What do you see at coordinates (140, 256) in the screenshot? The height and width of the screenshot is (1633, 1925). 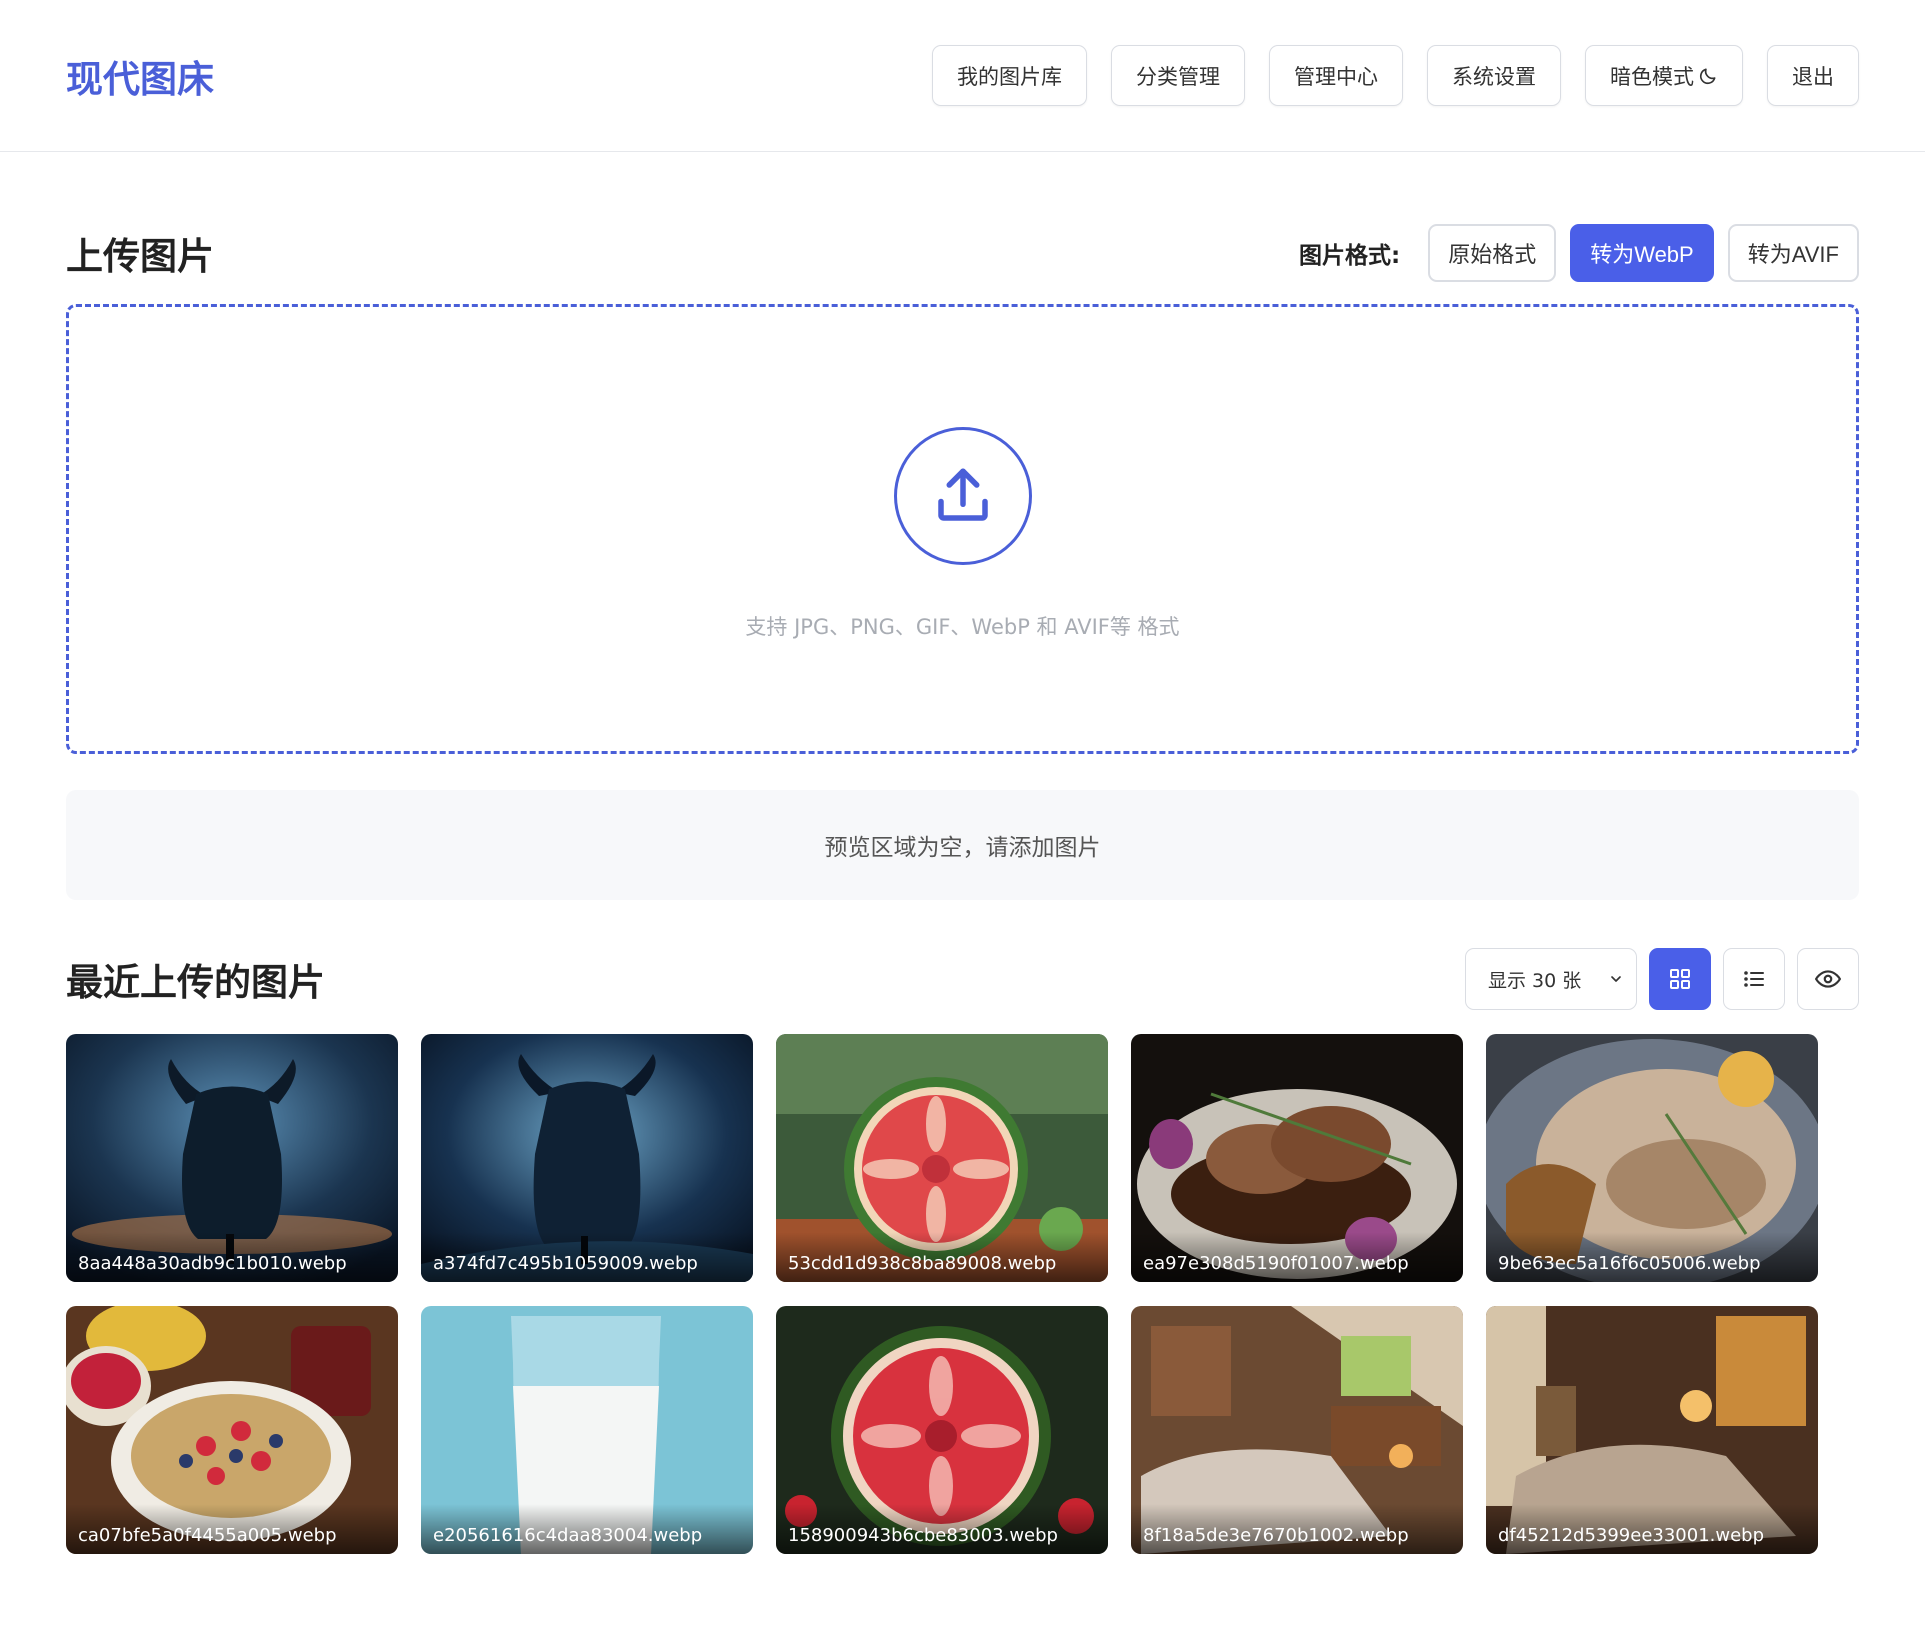 I see `upload-title: 上传图片` at bounding box center [140, 256].